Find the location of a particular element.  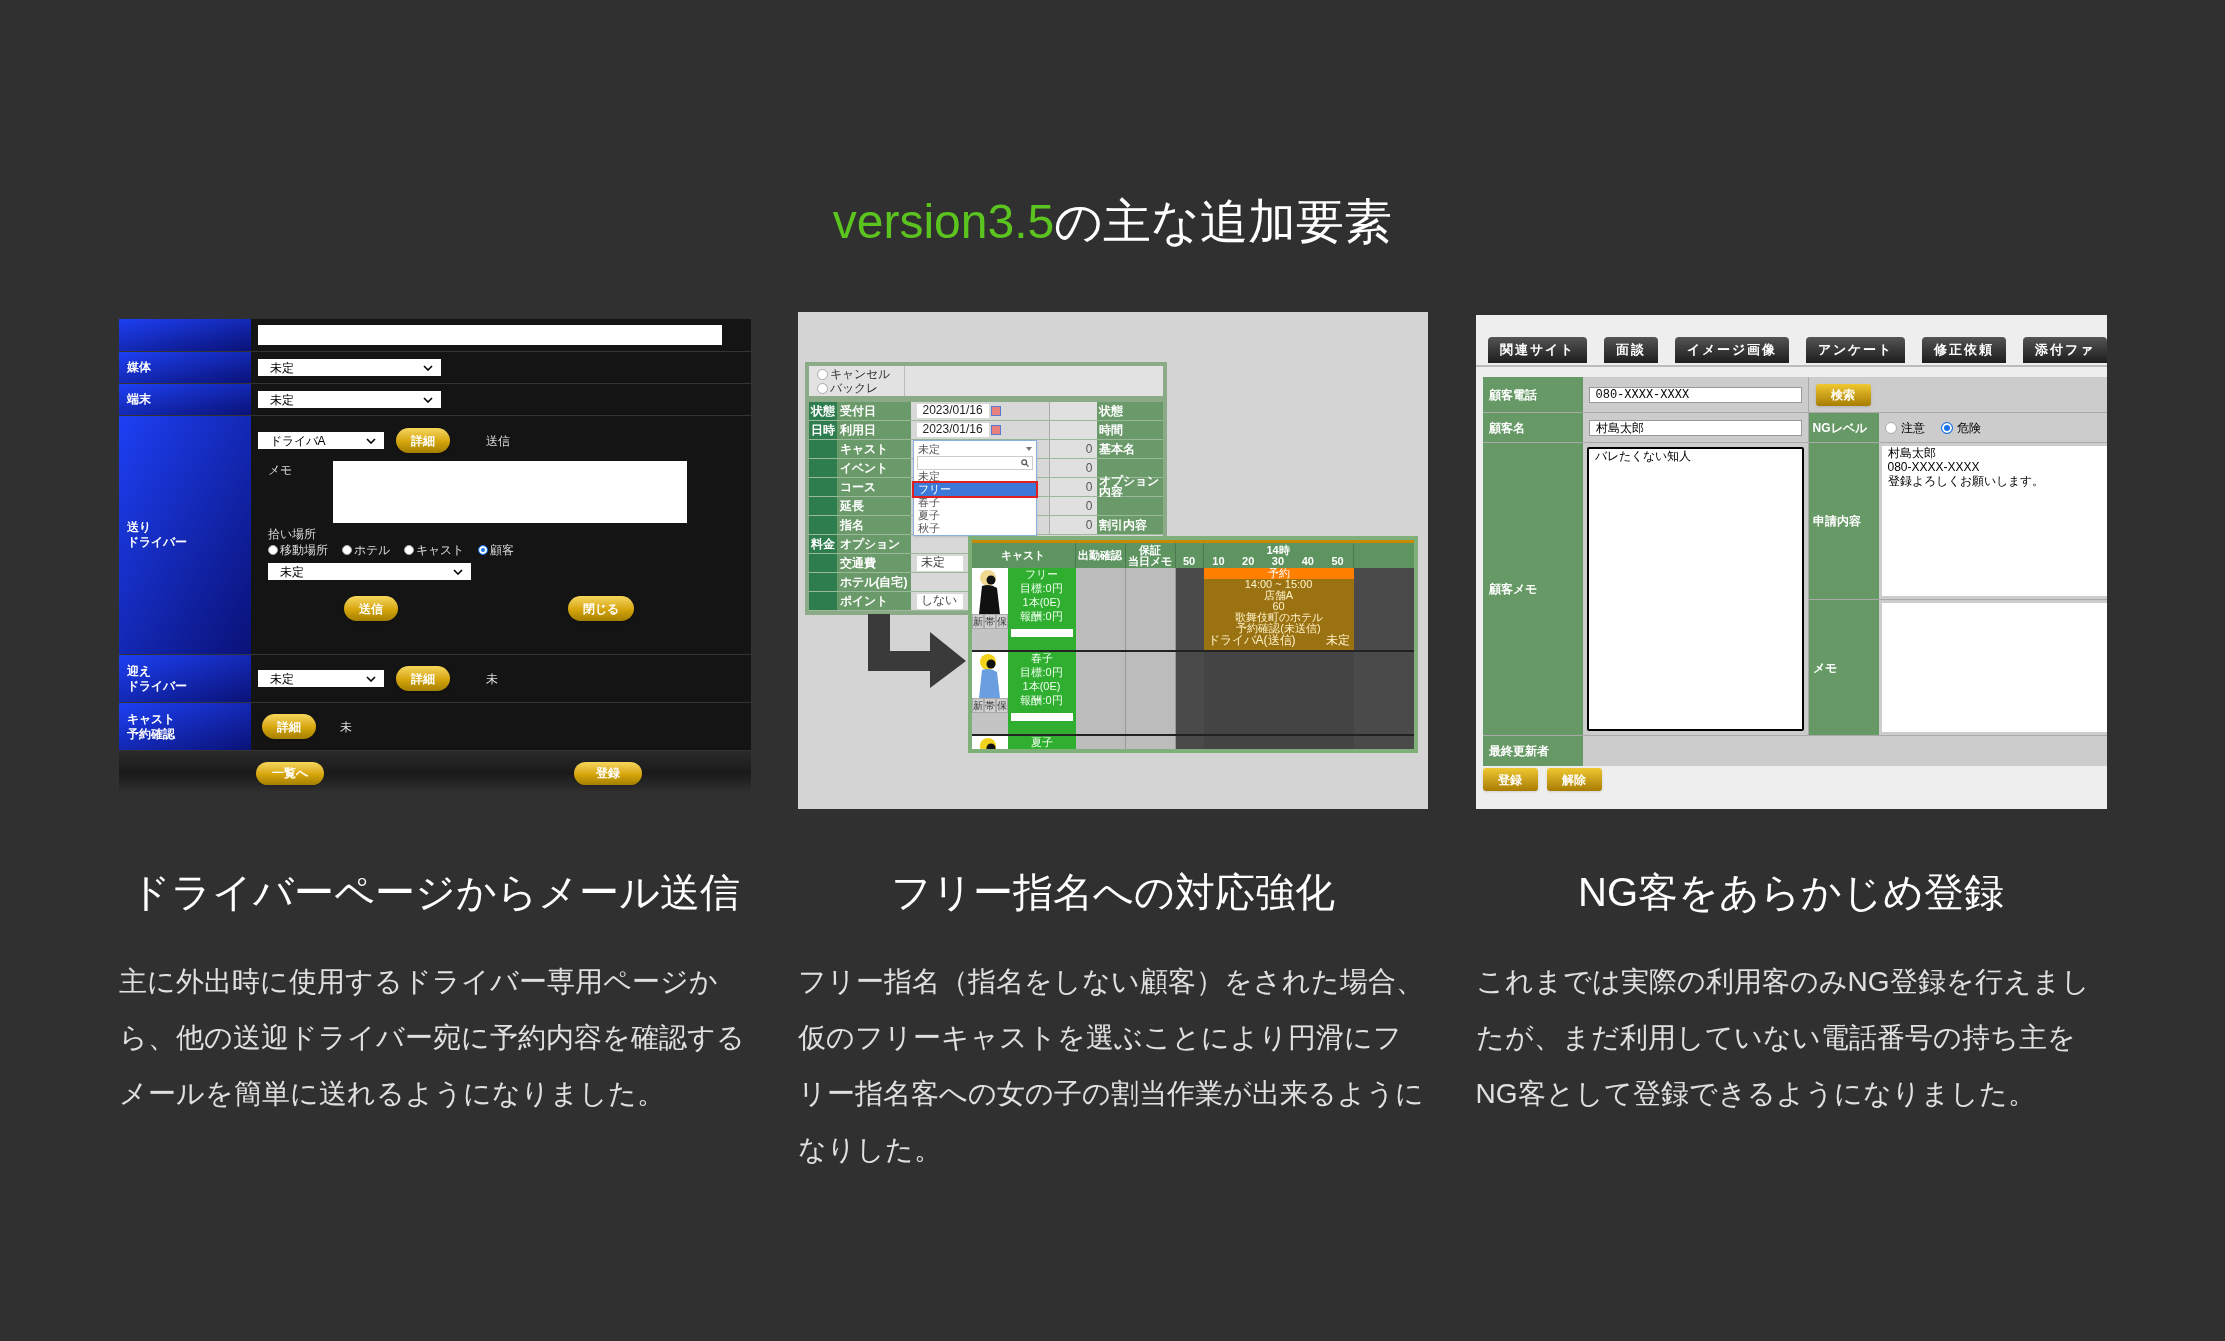

tab: 修正依頼 is located at coordinates (1963, 350).